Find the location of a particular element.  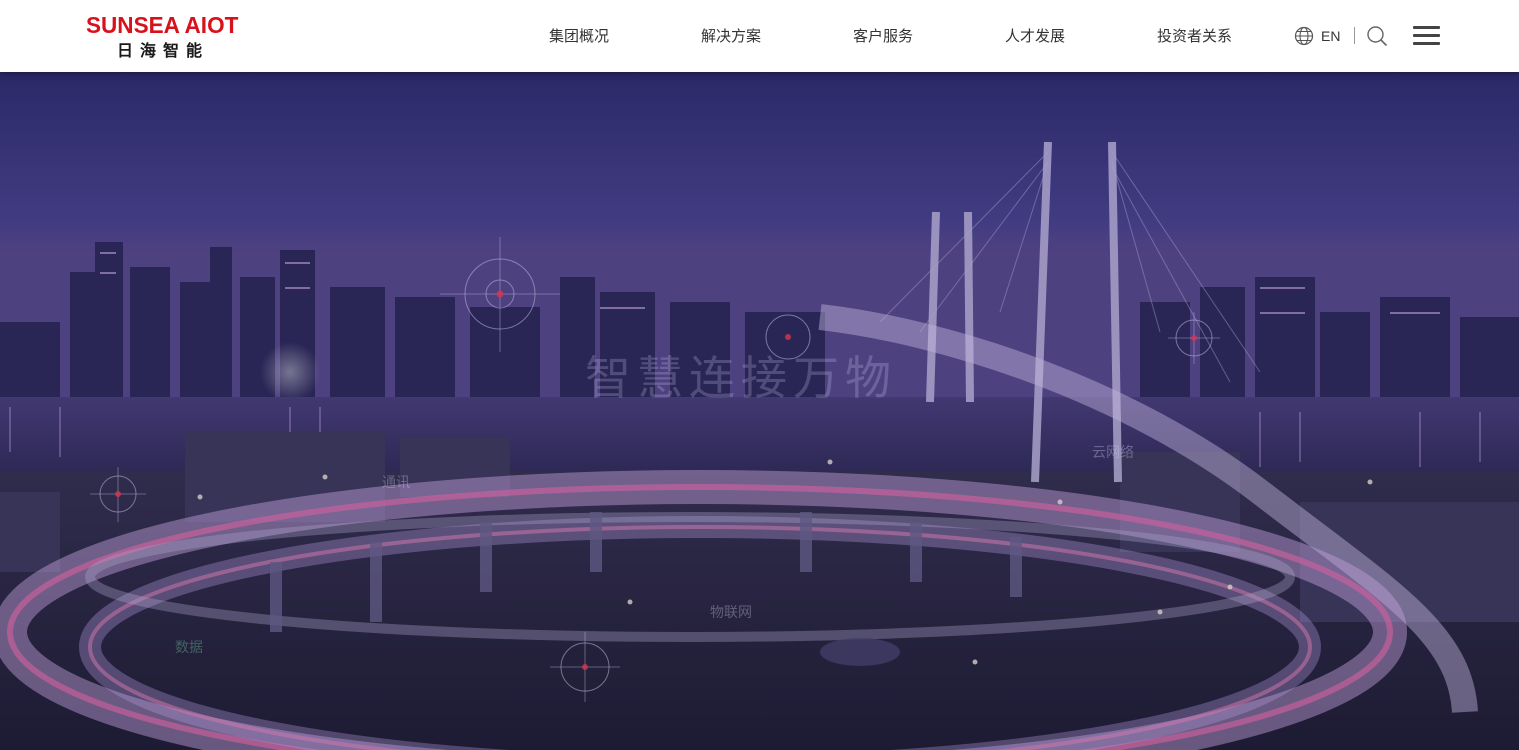

search-icon is located at coordinates (1377, 36).